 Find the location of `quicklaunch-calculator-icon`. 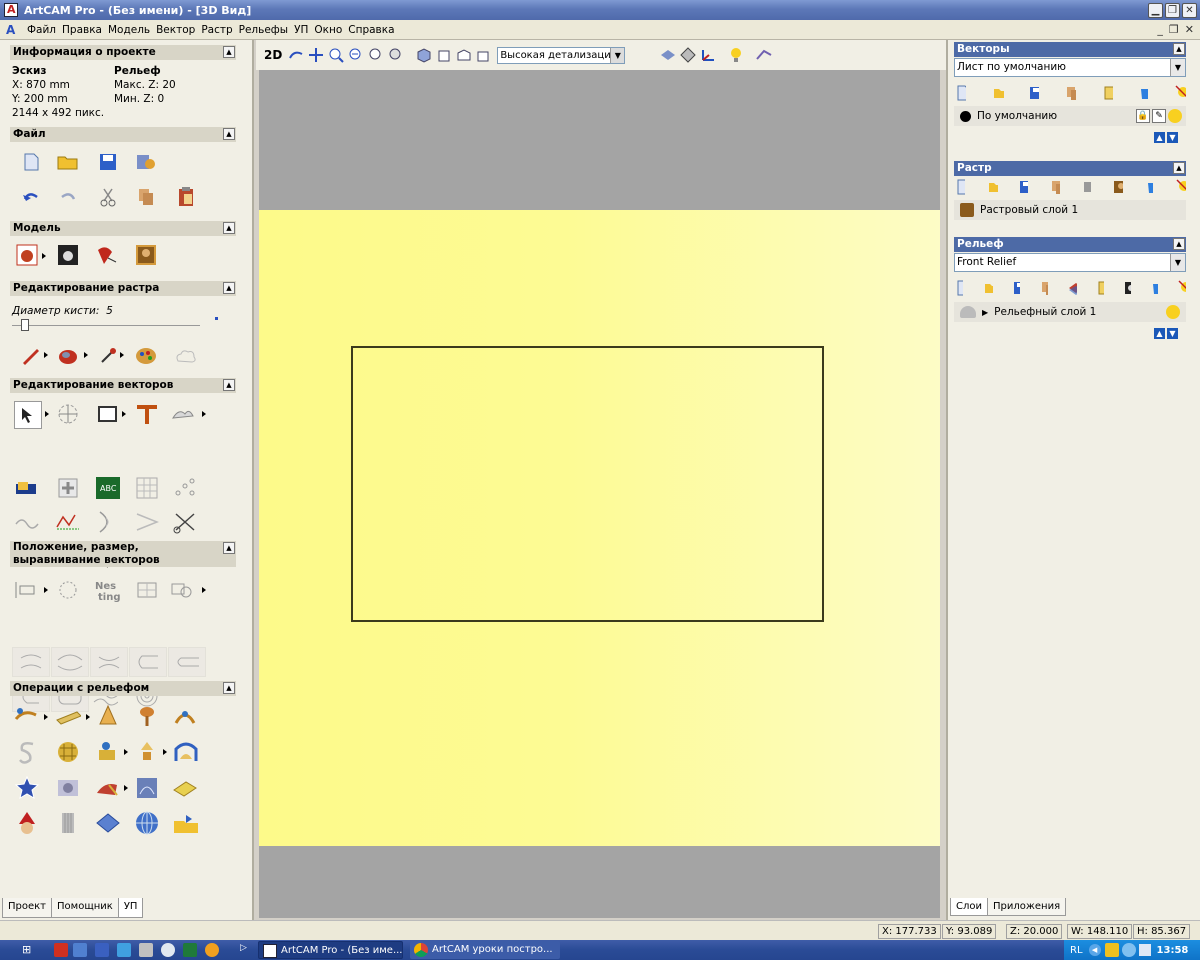

quicklaunch-calculator-icon is located at coordinates (146, 950).